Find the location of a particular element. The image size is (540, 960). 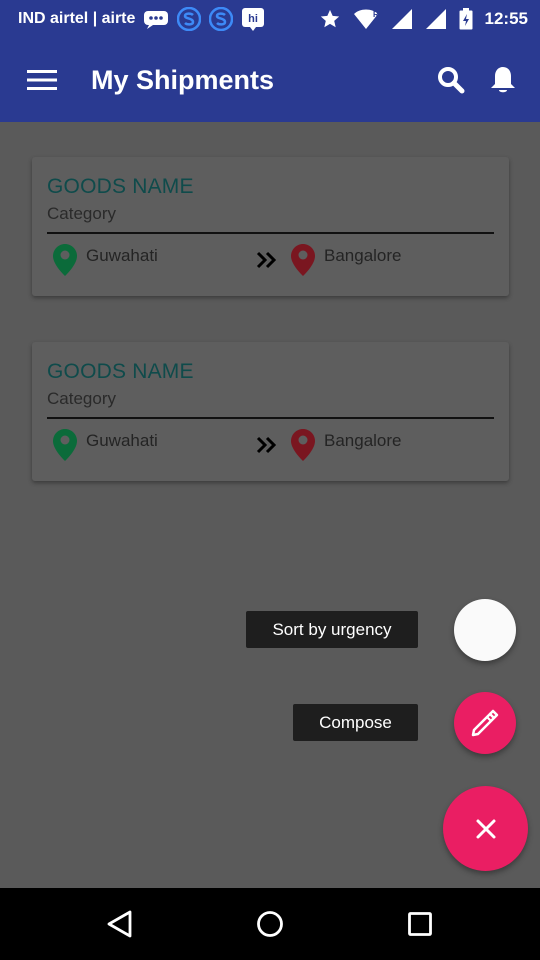

recents-icon is located at coordinates (420, 924).